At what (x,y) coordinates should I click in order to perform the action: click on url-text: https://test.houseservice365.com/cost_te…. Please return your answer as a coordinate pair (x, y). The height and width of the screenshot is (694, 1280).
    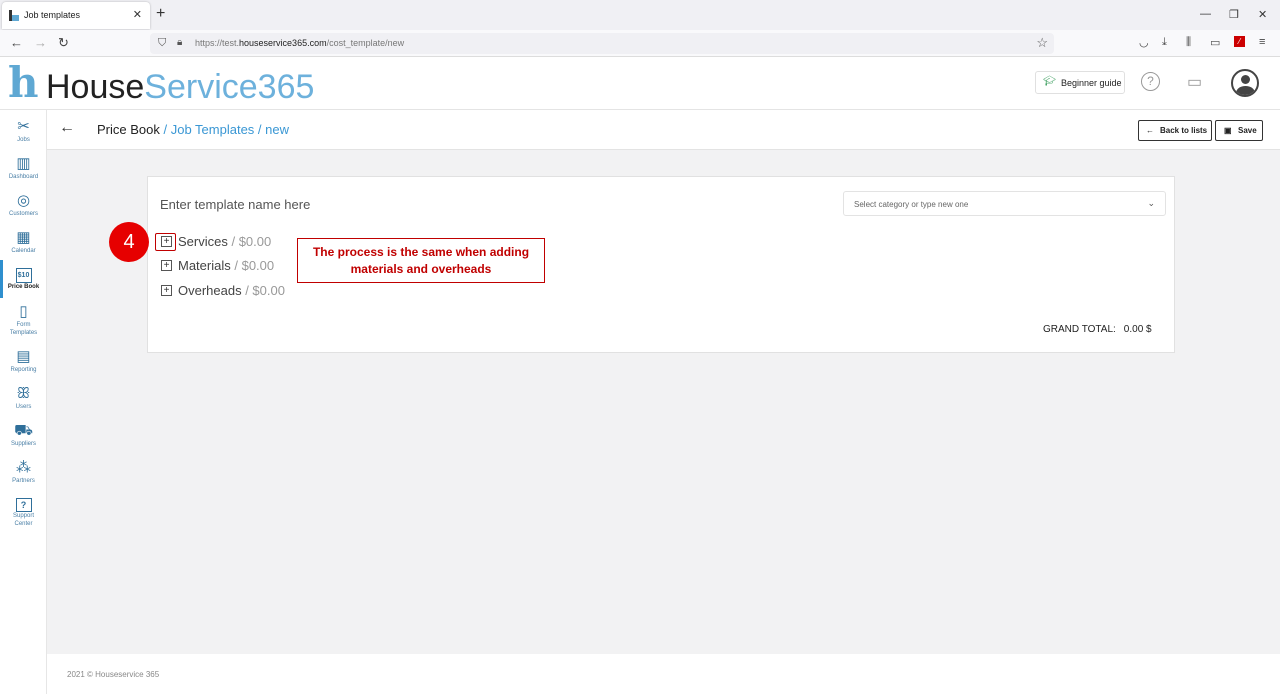
    Looking at the image, I should click on (300, 43).